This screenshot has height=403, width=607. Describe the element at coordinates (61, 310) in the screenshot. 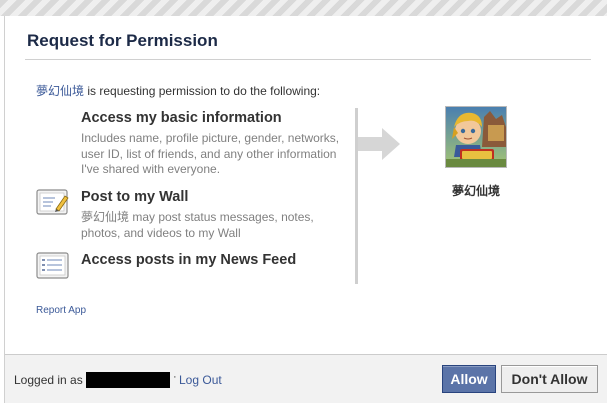

I see `report-app-link: Report App` at that location.